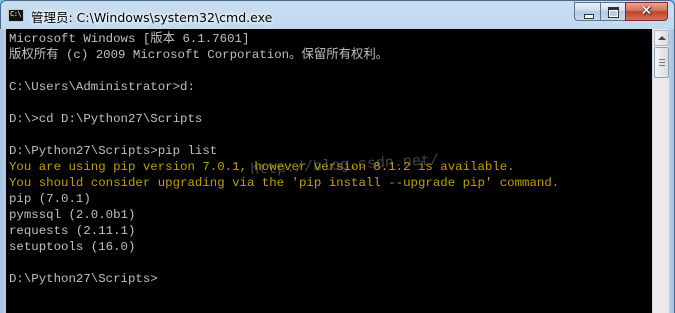 This screenshot has width=675, height=313. I want to click on arrow-up-icon, so click(662, 38).